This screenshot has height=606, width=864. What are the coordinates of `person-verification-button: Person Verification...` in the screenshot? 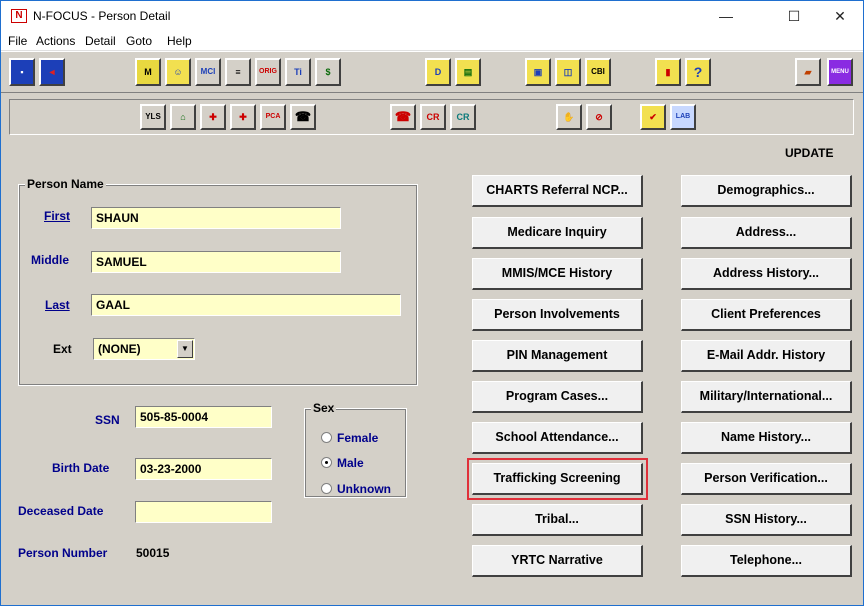 It's located at (766, 479).